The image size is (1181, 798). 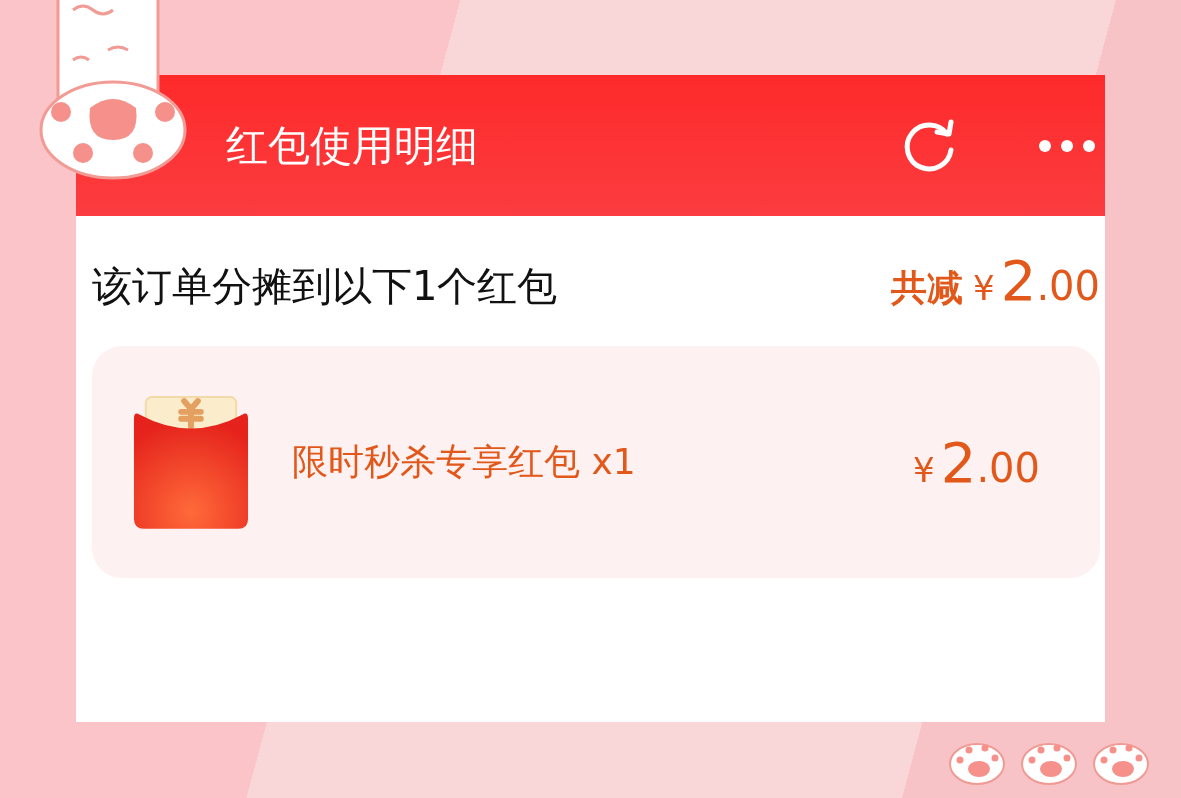 What do you see at coordinates (325, 286) in the screenshot?
I see `summary-text: 该订单分摊到以下1个红包` at bounding box center [325, 286].